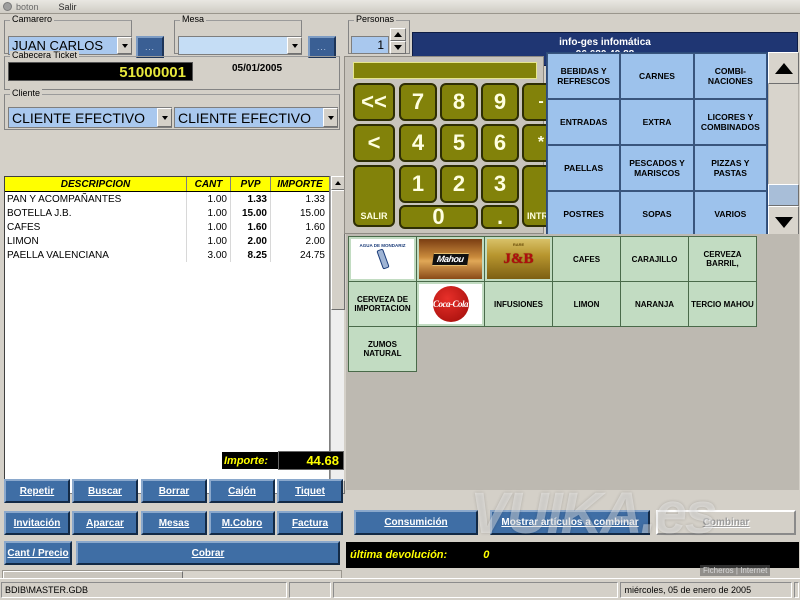 The width and height of the screenshot is (800, 600). I want to click on scrollbar-track, so click(783, 134).